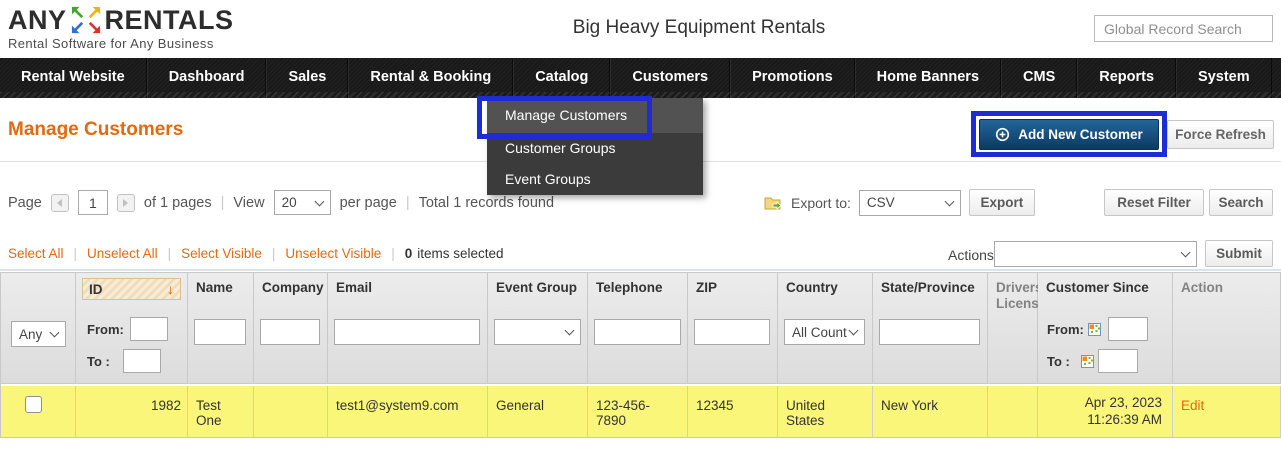 The image size is (1281, 462). I want to click on search-button: Search, so click(1241, 202).